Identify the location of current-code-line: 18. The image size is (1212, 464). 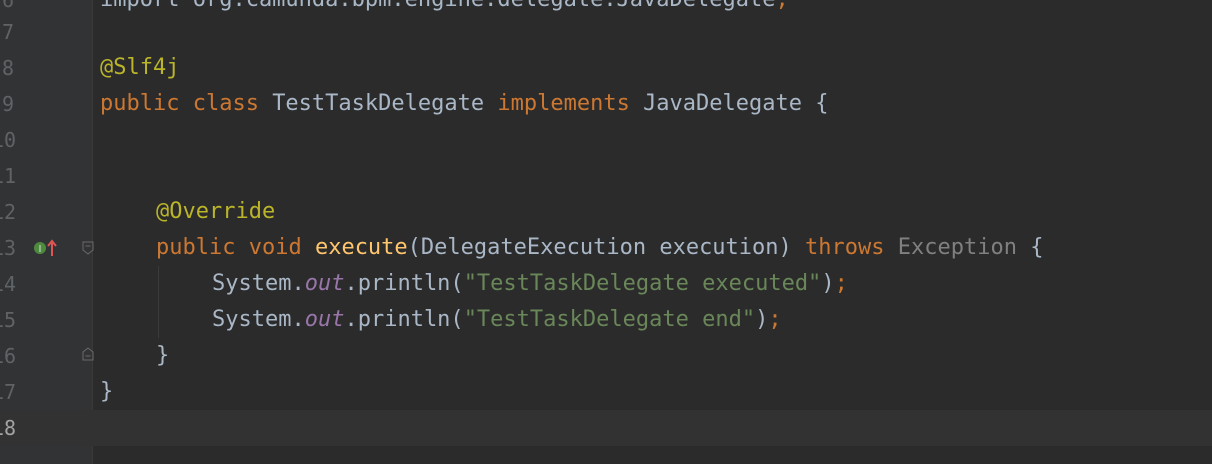
(606, 428).